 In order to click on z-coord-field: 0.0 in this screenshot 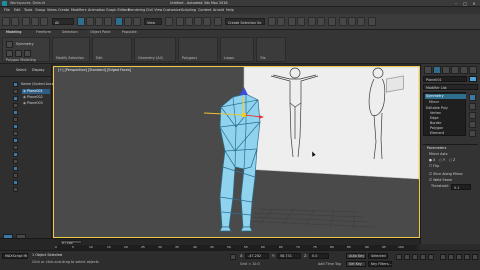, I will do `click(319, 256)`.